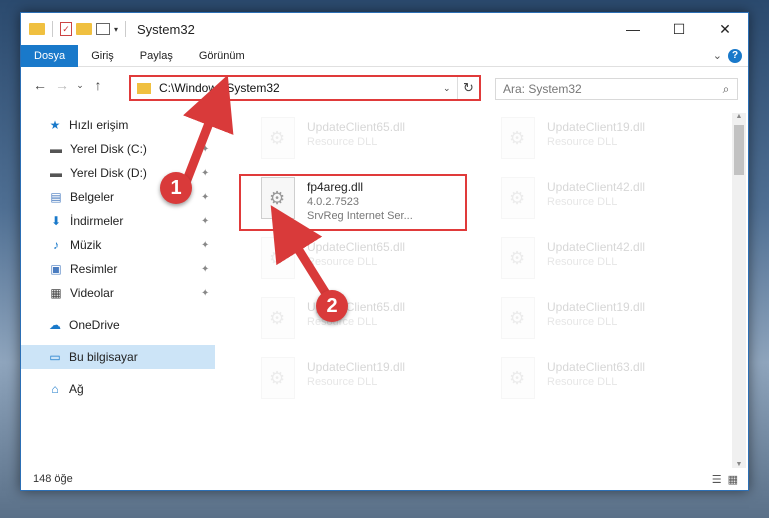 This screenshot has height=518, width=769. I want to click on help-icon: ?, so click(735, 55).